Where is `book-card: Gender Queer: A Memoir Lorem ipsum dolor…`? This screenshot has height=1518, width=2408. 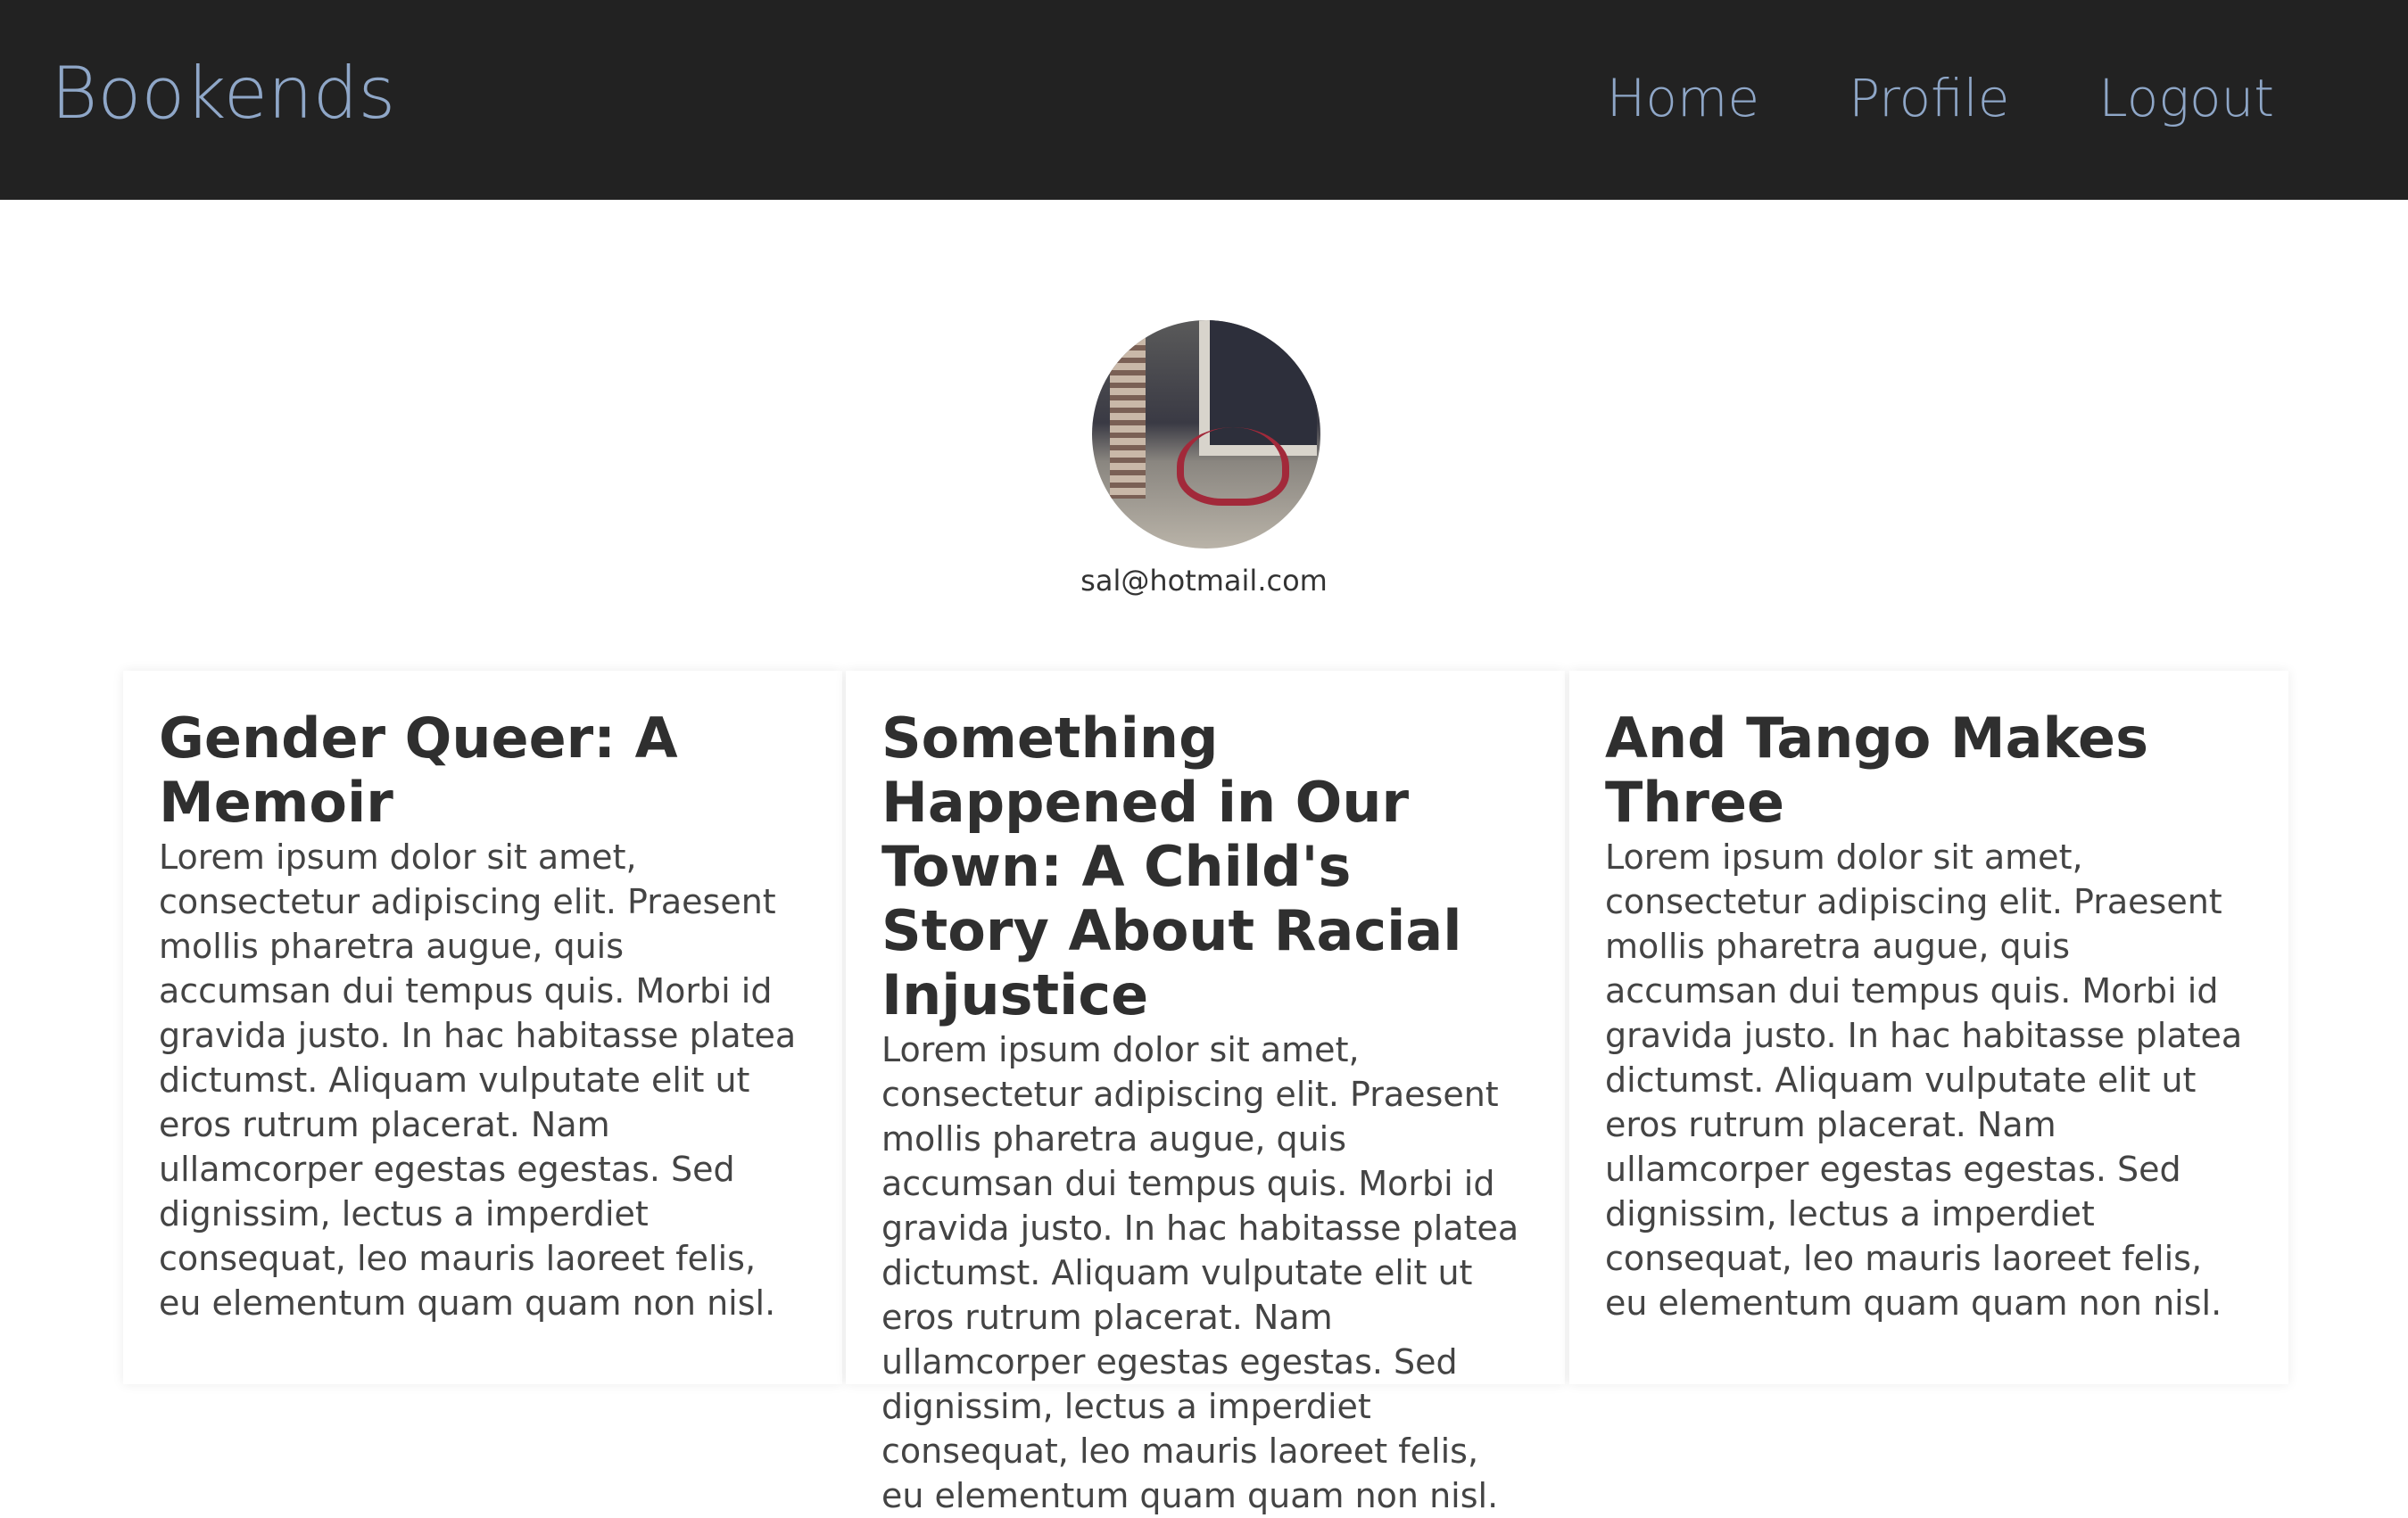
book-card: Gender Queer: A Memoir Lorem ipsum dolor… is located at coordinates (482, 1027).